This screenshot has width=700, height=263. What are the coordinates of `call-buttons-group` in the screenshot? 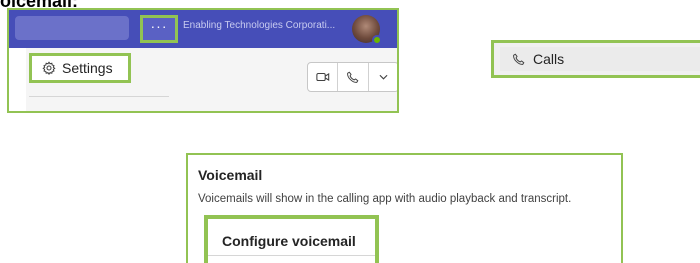 It's located at (352, 77).